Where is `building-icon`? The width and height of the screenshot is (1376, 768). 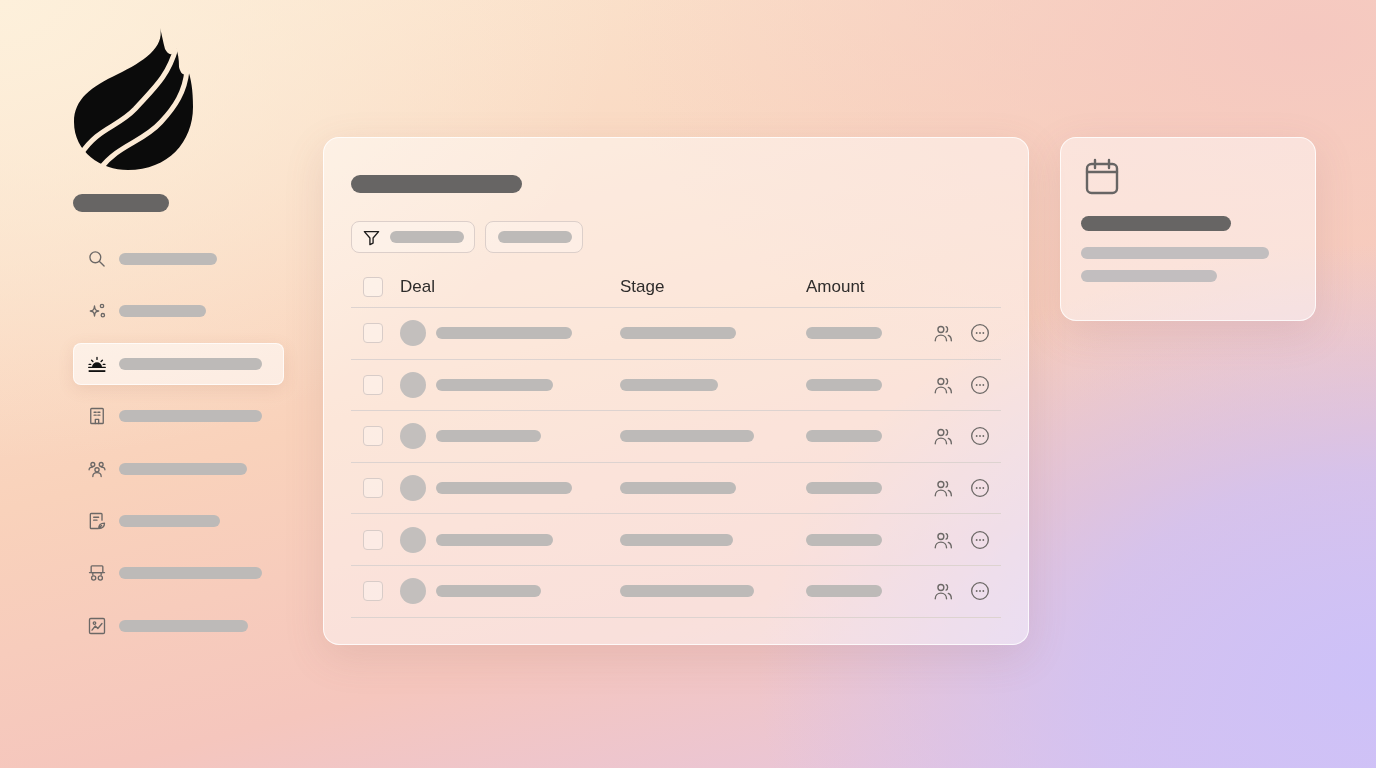
building-icon is located at coordinates (97, 416).